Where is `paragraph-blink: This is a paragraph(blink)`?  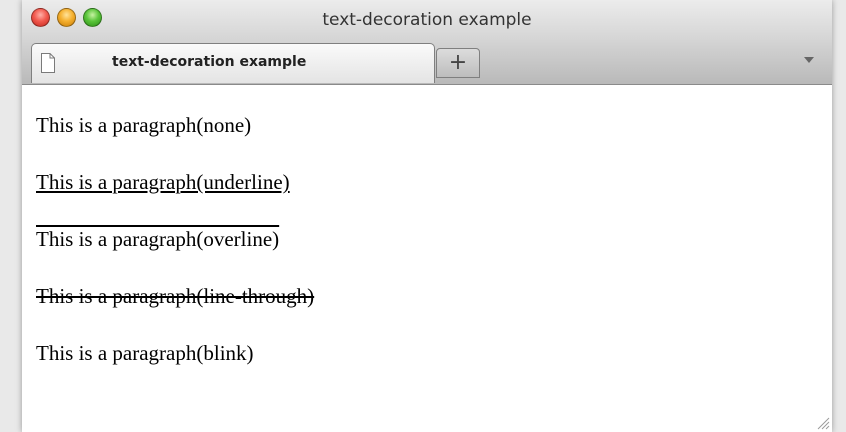
paragraph-blink: This is a paragraph(blink) is located at coordinates (145, 353).